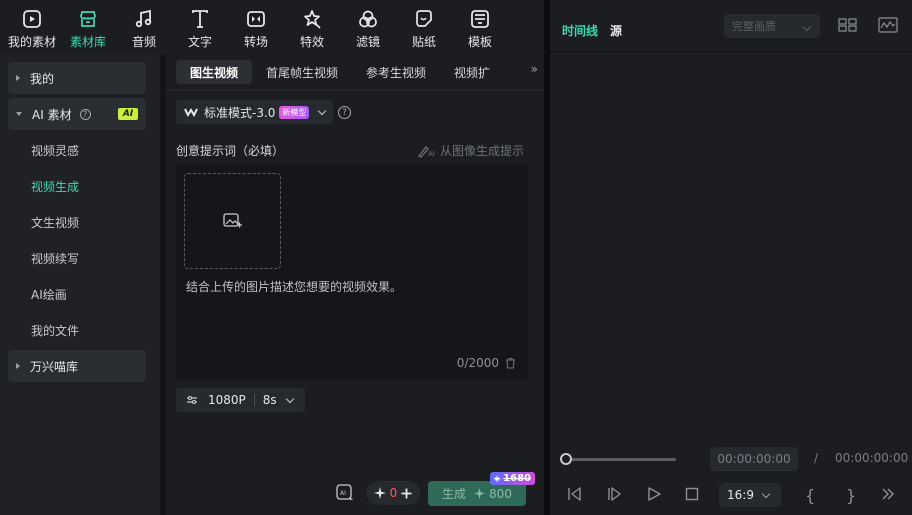 The height and width of the screenshot is (515, 912). What do you see at coordinates (810, 495) in the screenshot?
I see `mark-in-button: {` at bounding box center [810, 495].